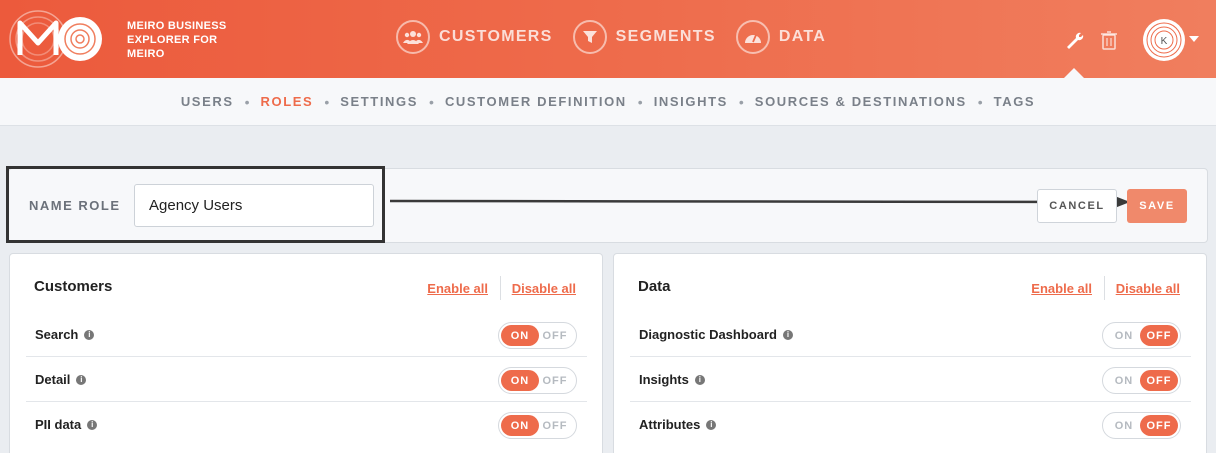  Describe the element at coordinates (760, 202) in the screenshot. I see `annotation-arrow` at that location.